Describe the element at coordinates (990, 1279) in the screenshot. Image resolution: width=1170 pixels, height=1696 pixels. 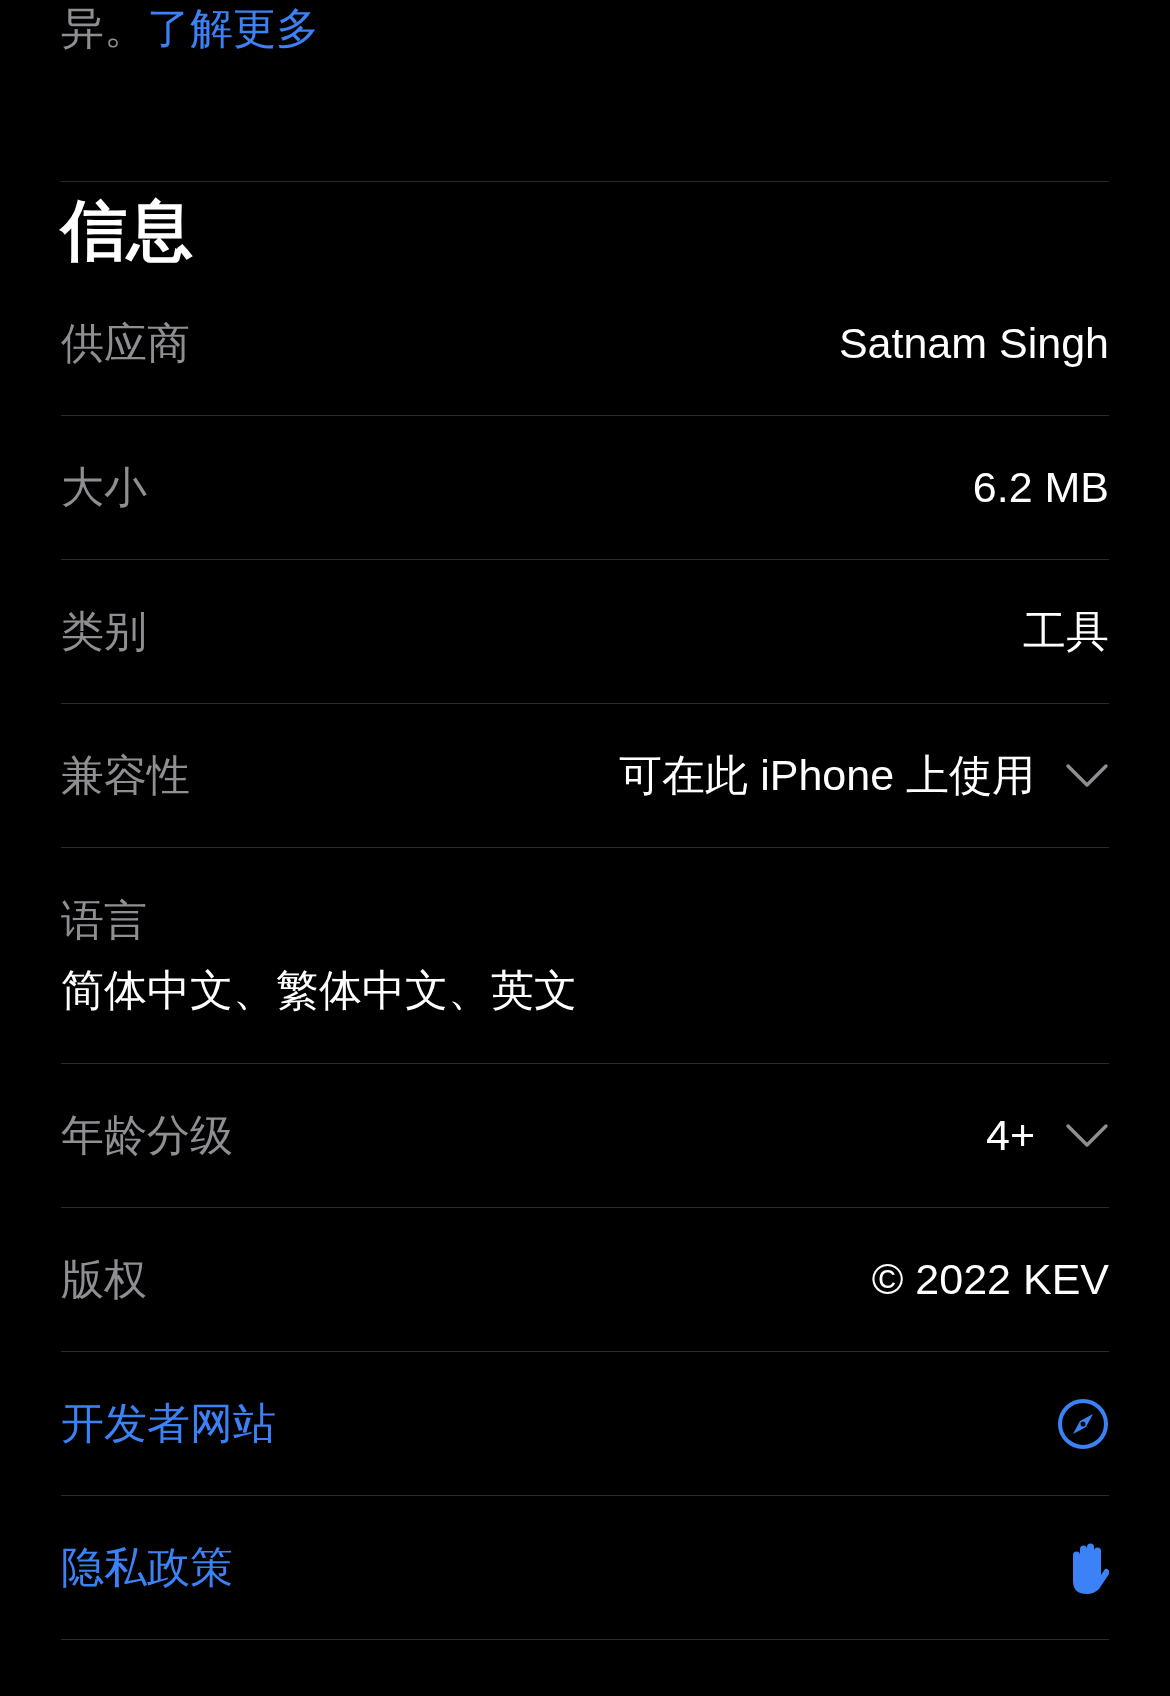
I see `info-value: © 2022 KEV` at that location.